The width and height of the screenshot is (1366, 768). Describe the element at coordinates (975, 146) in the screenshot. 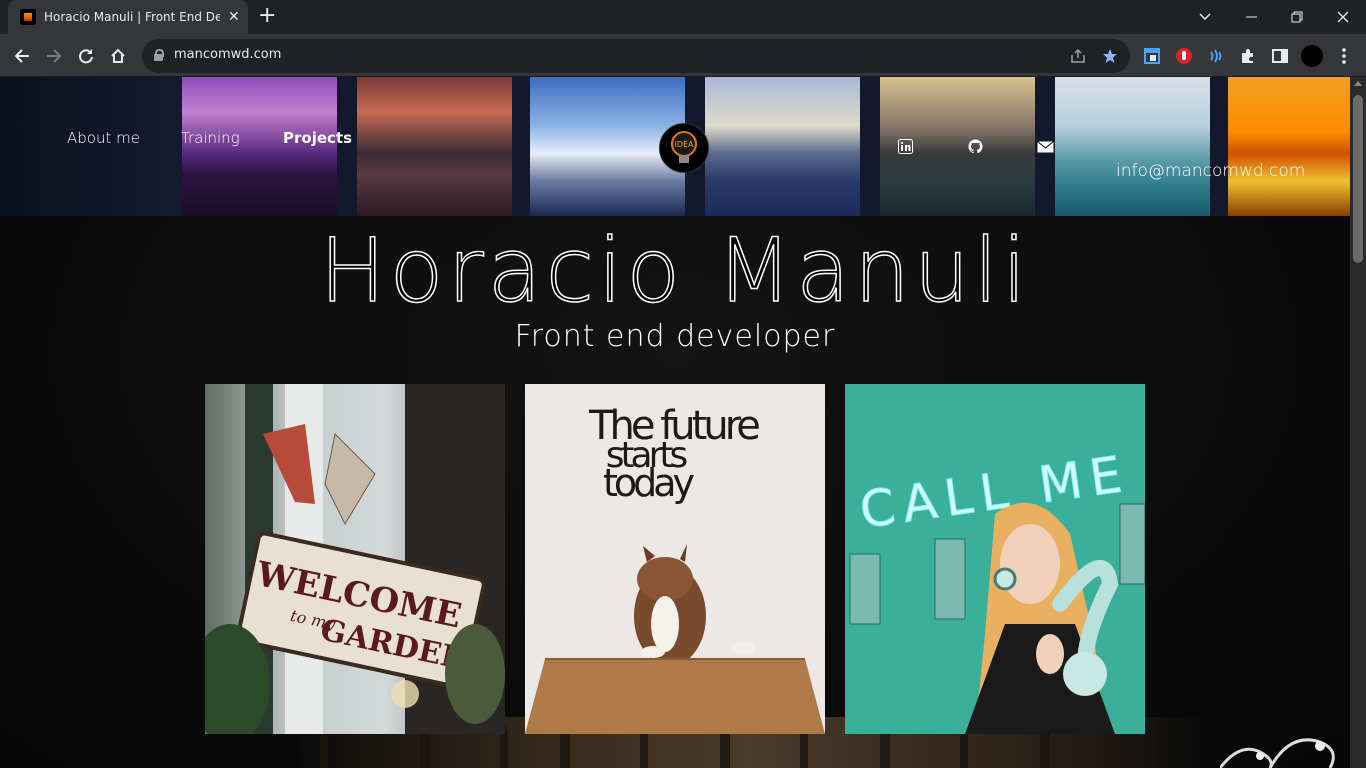

I see `github-icon` at that location.